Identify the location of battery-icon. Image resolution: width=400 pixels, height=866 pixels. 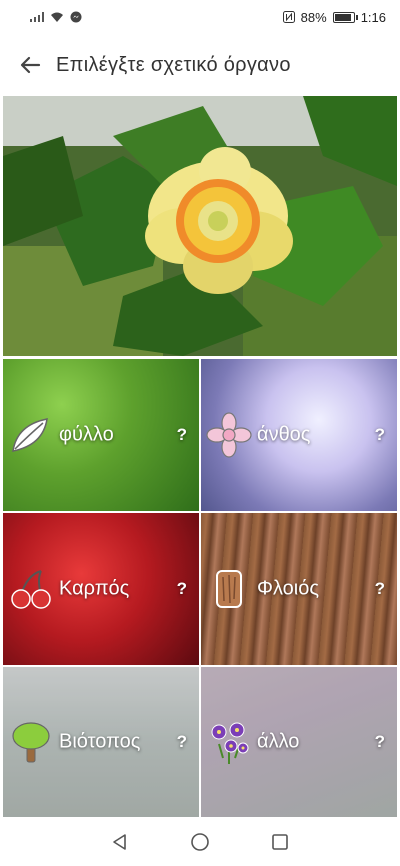
(345, 17).